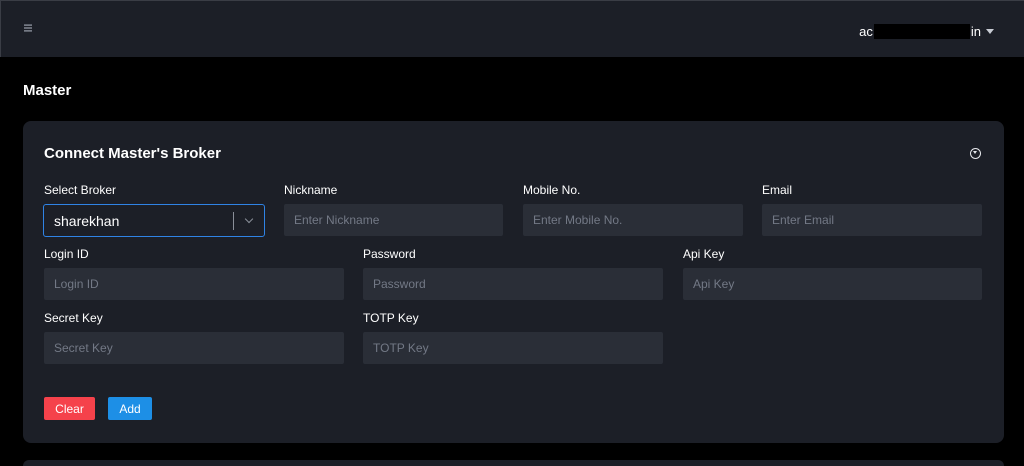 Image resolution: width=1024 pixels, height=466 pixels. Describe the element at coordinates (872, 220) in the screenshot. I see `email-input` at that location.